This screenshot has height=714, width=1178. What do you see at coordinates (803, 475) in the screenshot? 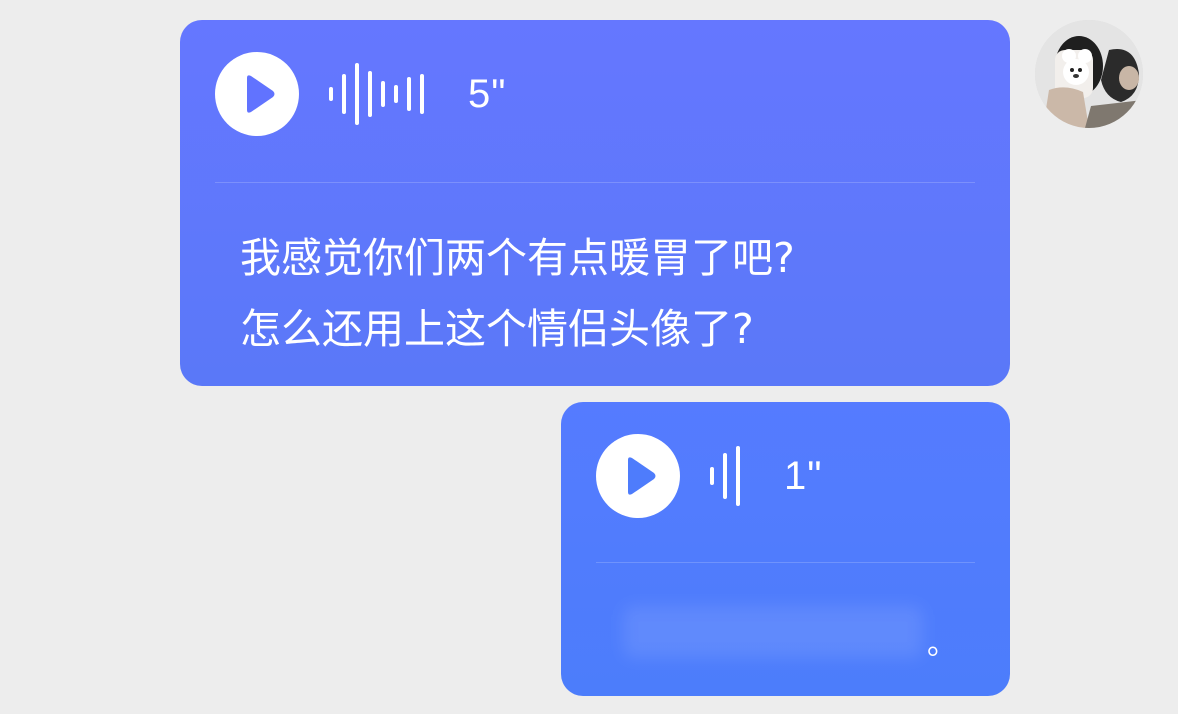
I see `voice-duration: 1"` at bounding box center [803, 475].